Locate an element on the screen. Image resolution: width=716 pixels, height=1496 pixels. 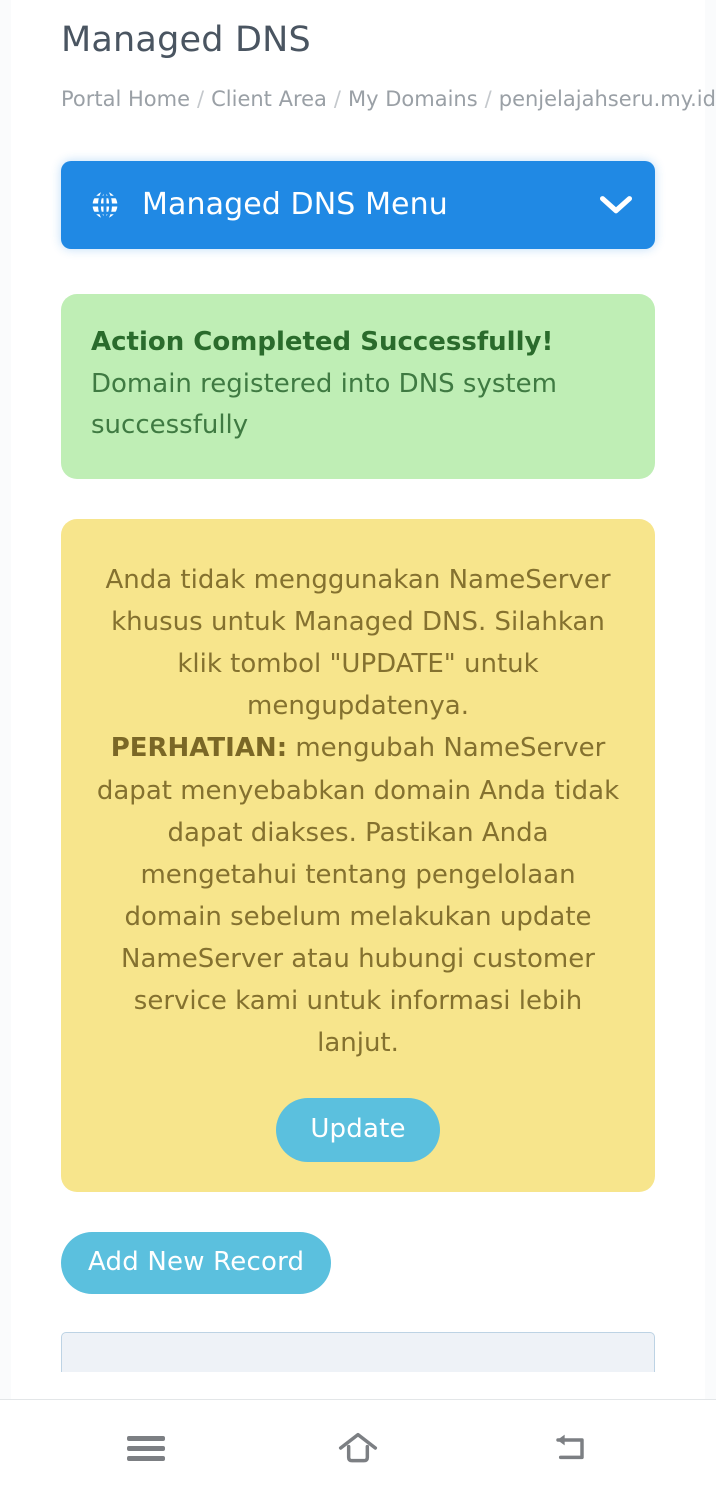
update-nameserver-button: Update is located at coordinates (358, 1130).